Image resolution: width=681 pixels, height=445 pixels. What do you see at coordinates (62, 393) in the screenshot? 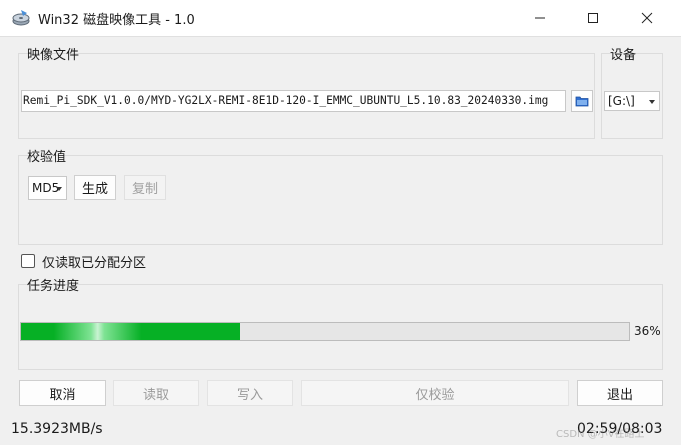
I see `cancel-button: 取消` at bounding box center [62, 393].